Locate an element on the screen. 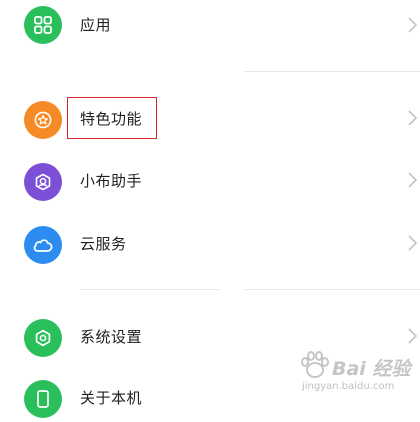 The width and height of the screenshot is (420, 422). settings-item-assistant: 小布助手 is located at coordinates (210, 180).